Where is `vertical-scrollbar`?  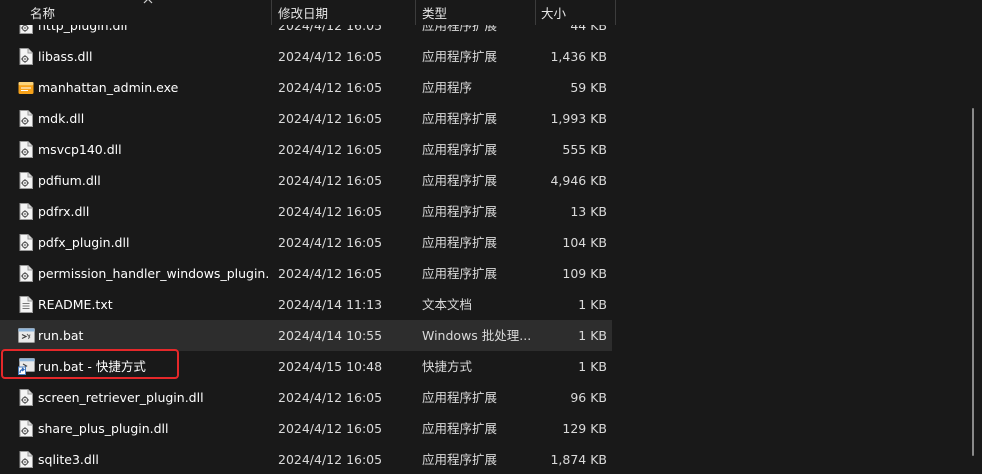 vertical-scrollbar is located at coordinates (973, 282).